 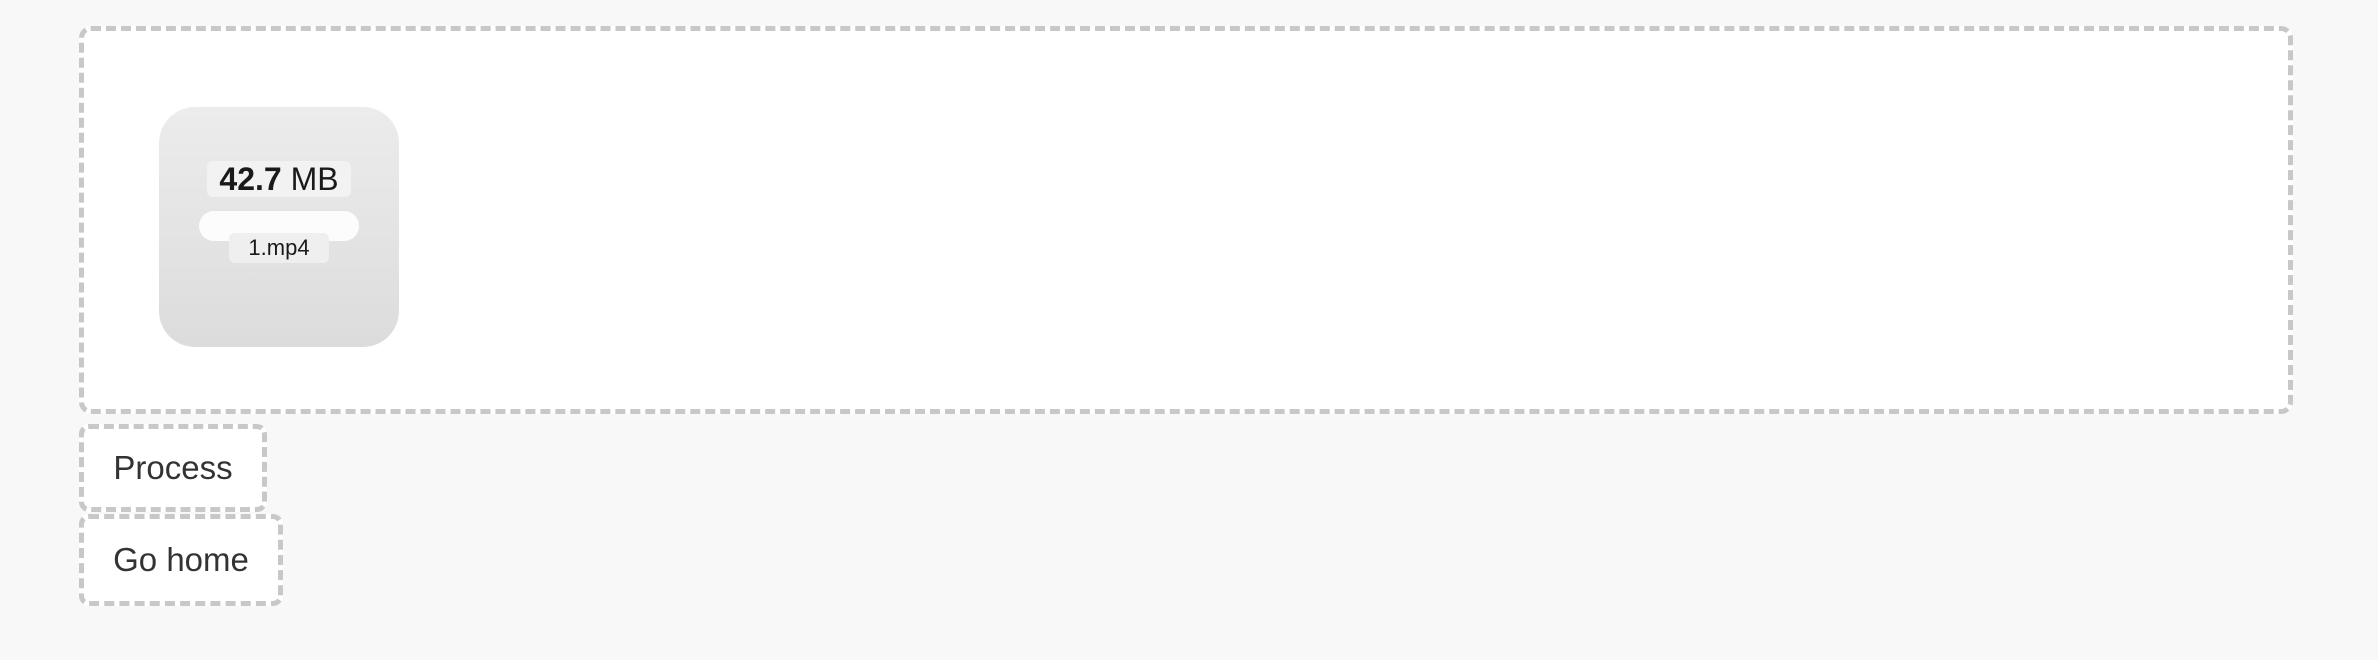 What do you see at coordinates (279, 227) in the screenshot?
I see `file-preview-card: 42.7 MB 1.mp4` at bounding box center [279, 227].